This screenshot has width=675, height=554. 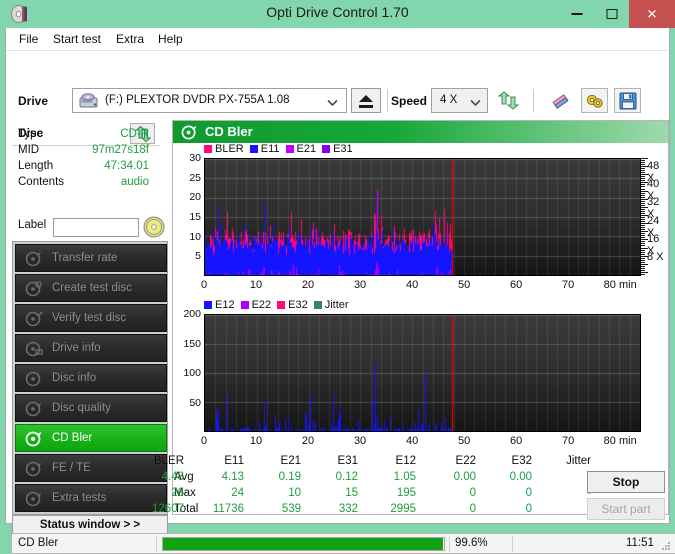 I want to click on legend-label-e31: E31, so click(x=343, y=149).